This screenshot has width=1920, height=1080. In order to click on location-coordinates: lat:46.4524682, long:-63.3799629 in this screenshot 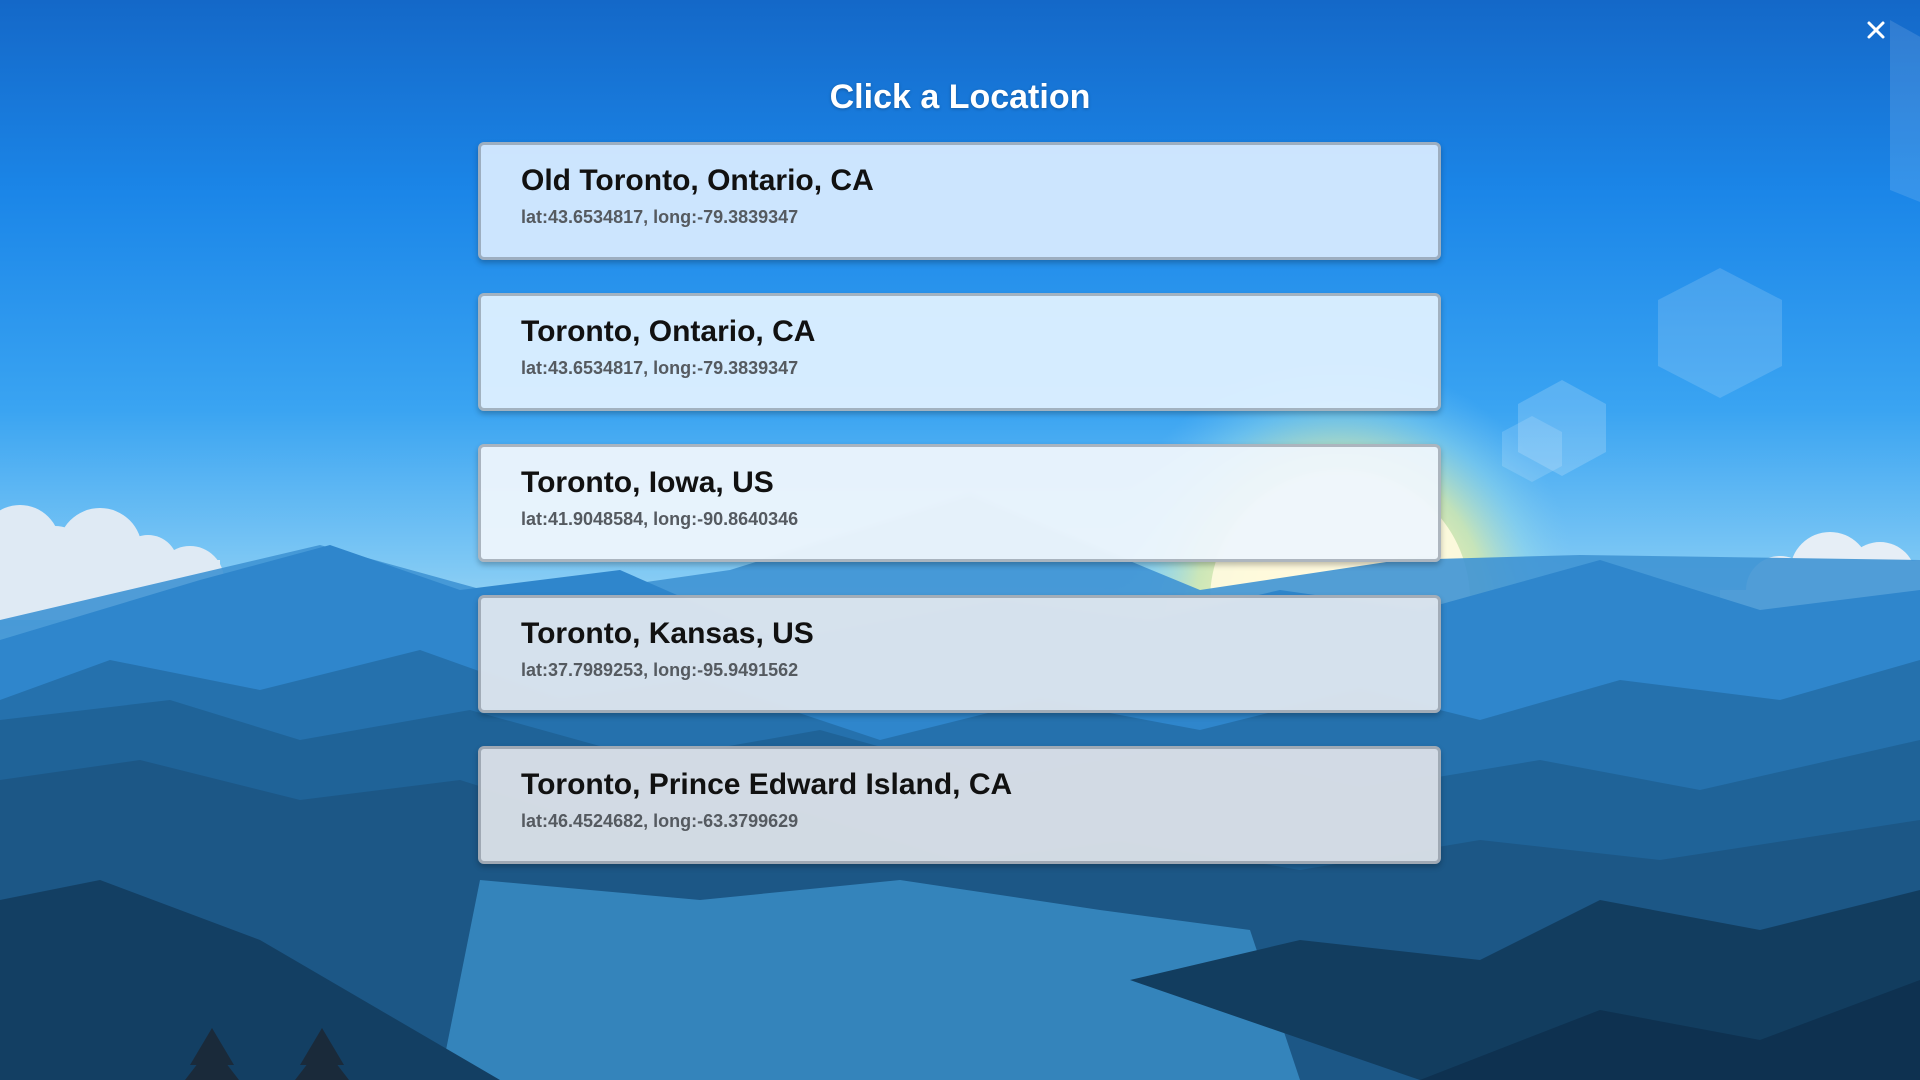, I will do `click(660, 821)`.